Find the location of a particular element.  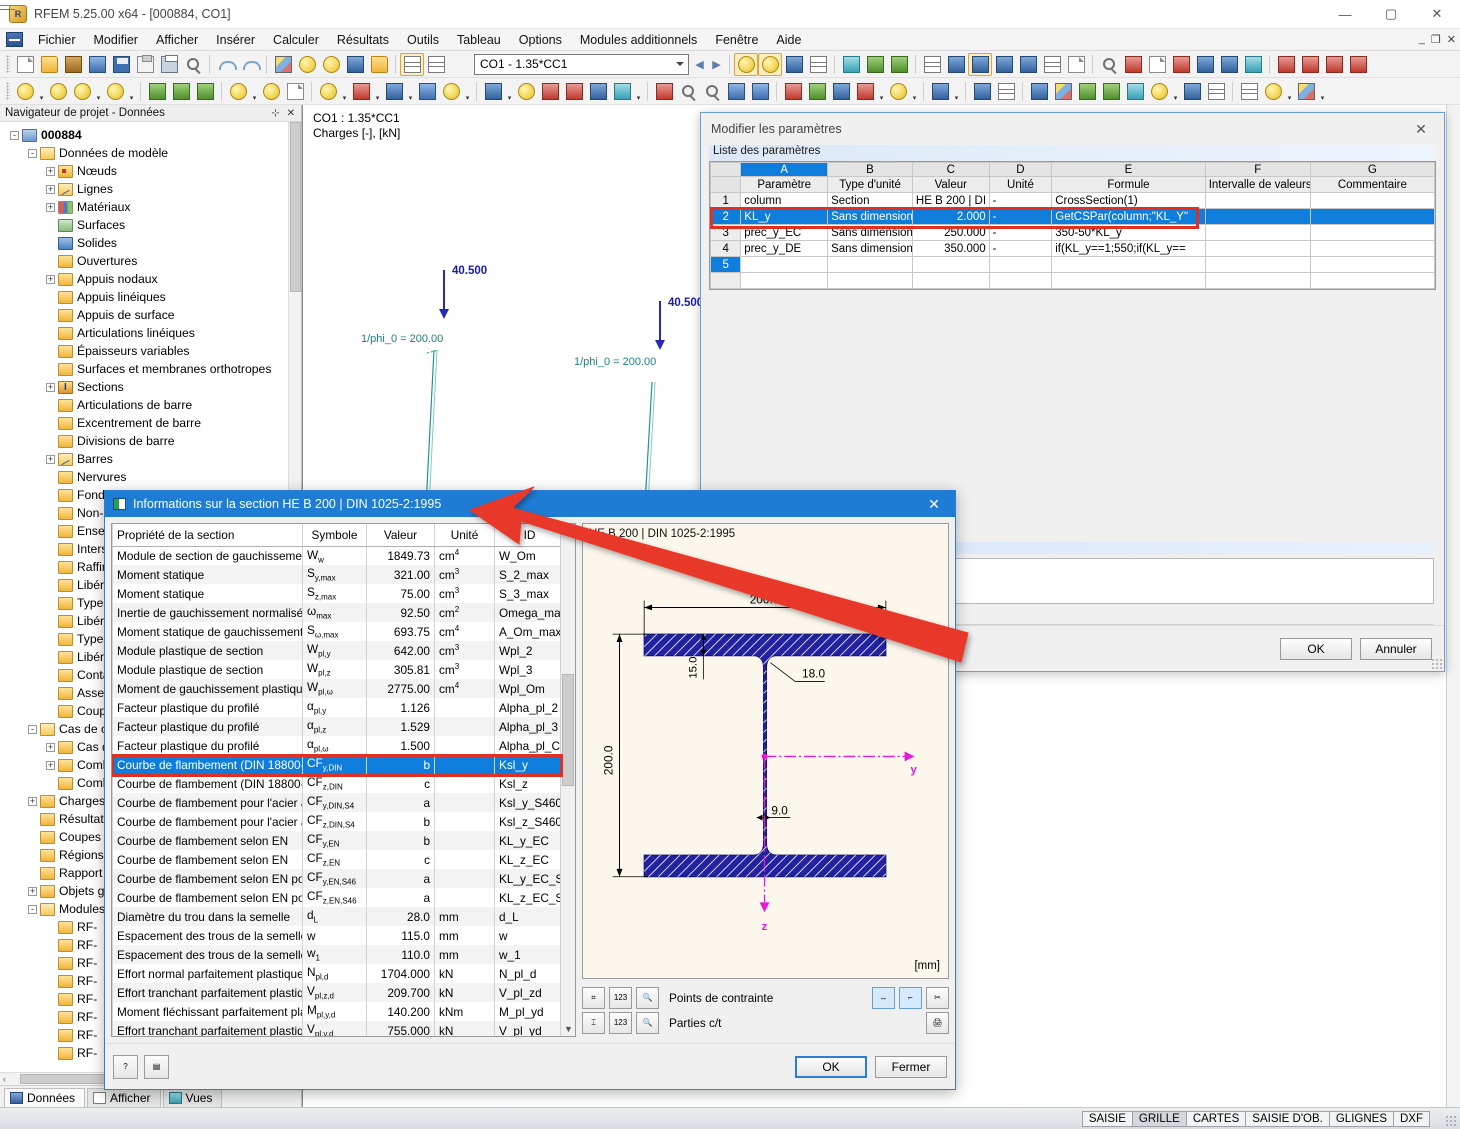

viewiso-button is located at coordinates (760, 91).